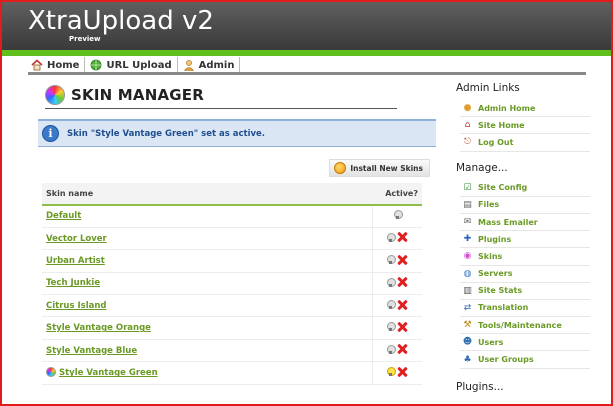  Describe the element at coordinates (490, 256) in the screenshot. I see `sidebar-link: Skins` at that location.